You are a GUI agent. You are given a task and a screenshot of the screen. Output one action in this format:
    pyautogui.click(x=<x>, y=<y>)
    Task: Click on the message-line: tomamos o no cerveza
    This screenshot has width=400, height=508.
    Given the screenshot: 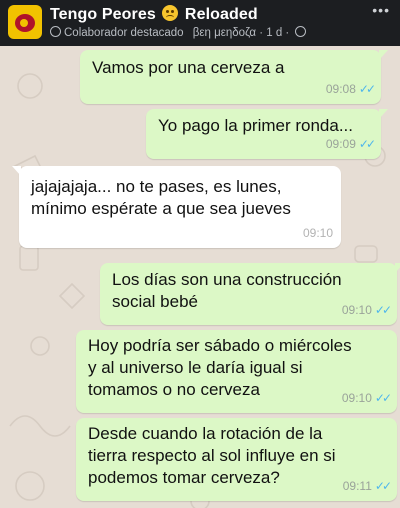 What is the action you would take?
    pyautogui.click(x=174, y=389)
    